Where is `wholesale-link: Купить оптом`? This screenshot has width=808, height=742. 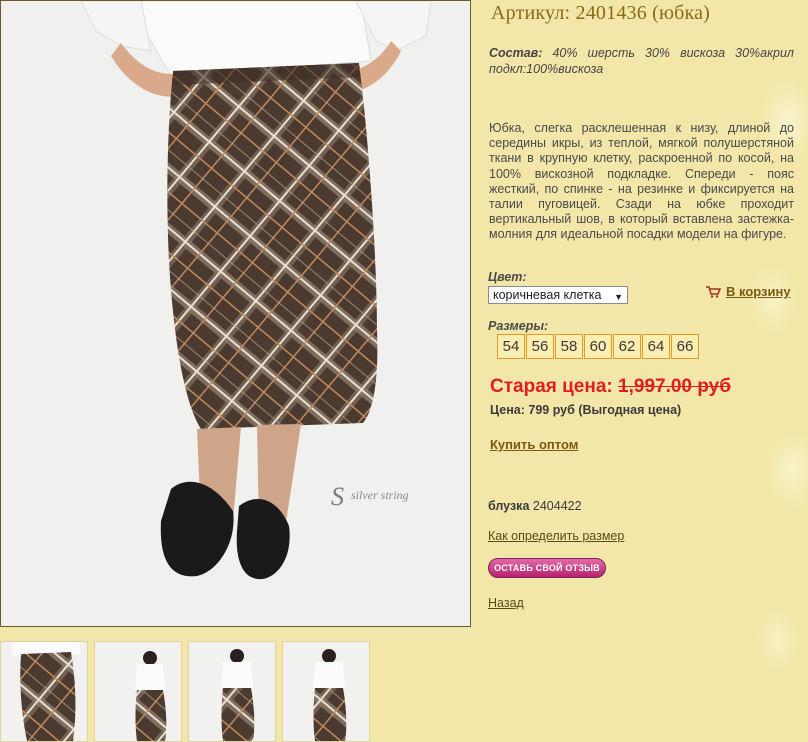 wholesale-link: Купить оптом is located at coordinates (534, 444).